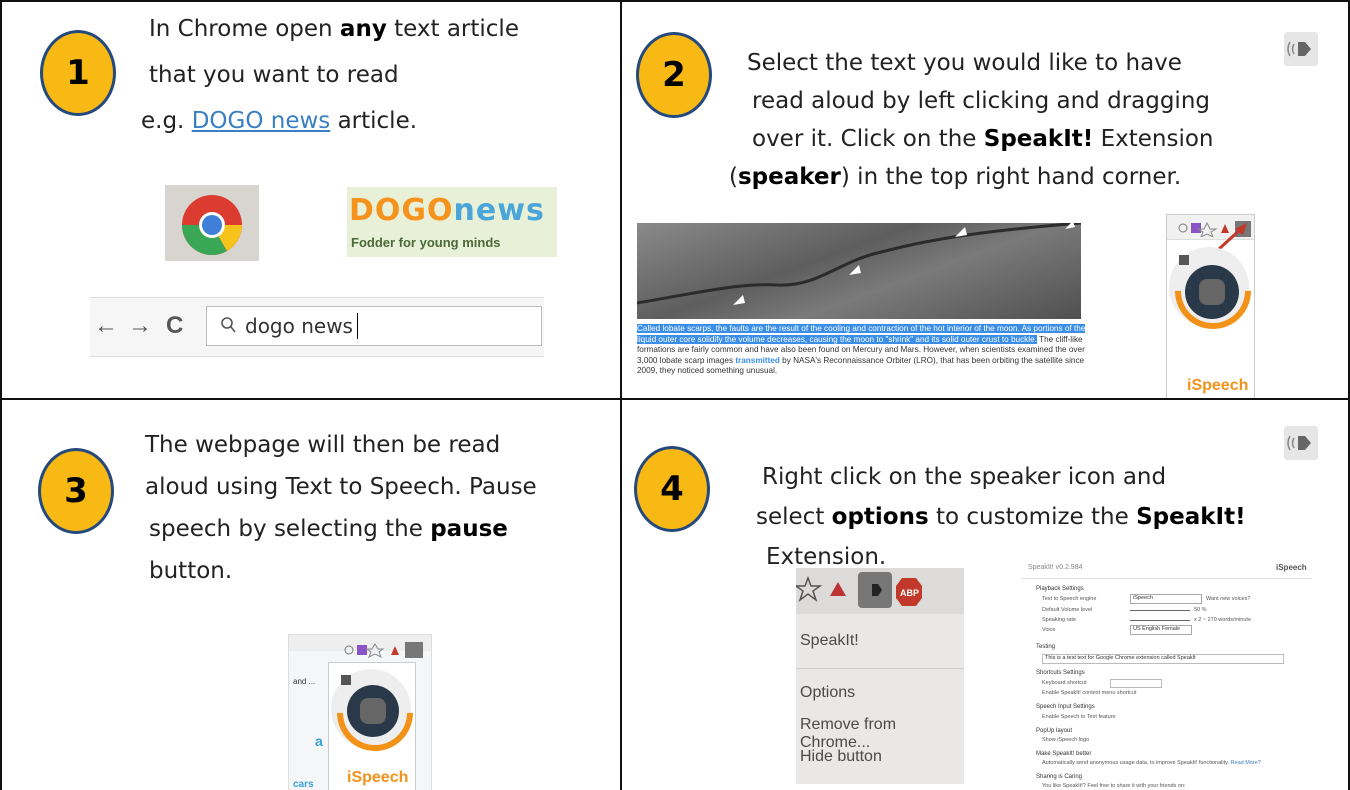 The height and width of the screenshot is (790, 1350). I want to click on forward-arrow-icon: →, so click(140, 326).